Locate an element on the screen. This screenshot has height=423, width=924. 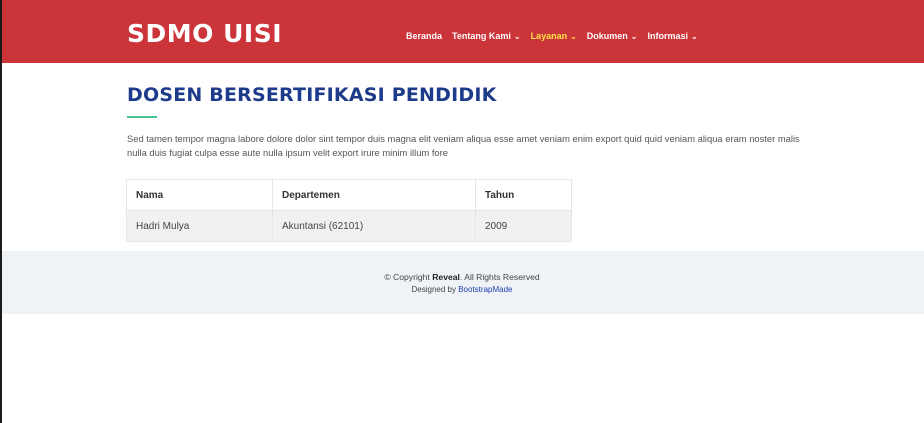
nav-item-label: Dokumen is located at coordinates (607, 36).